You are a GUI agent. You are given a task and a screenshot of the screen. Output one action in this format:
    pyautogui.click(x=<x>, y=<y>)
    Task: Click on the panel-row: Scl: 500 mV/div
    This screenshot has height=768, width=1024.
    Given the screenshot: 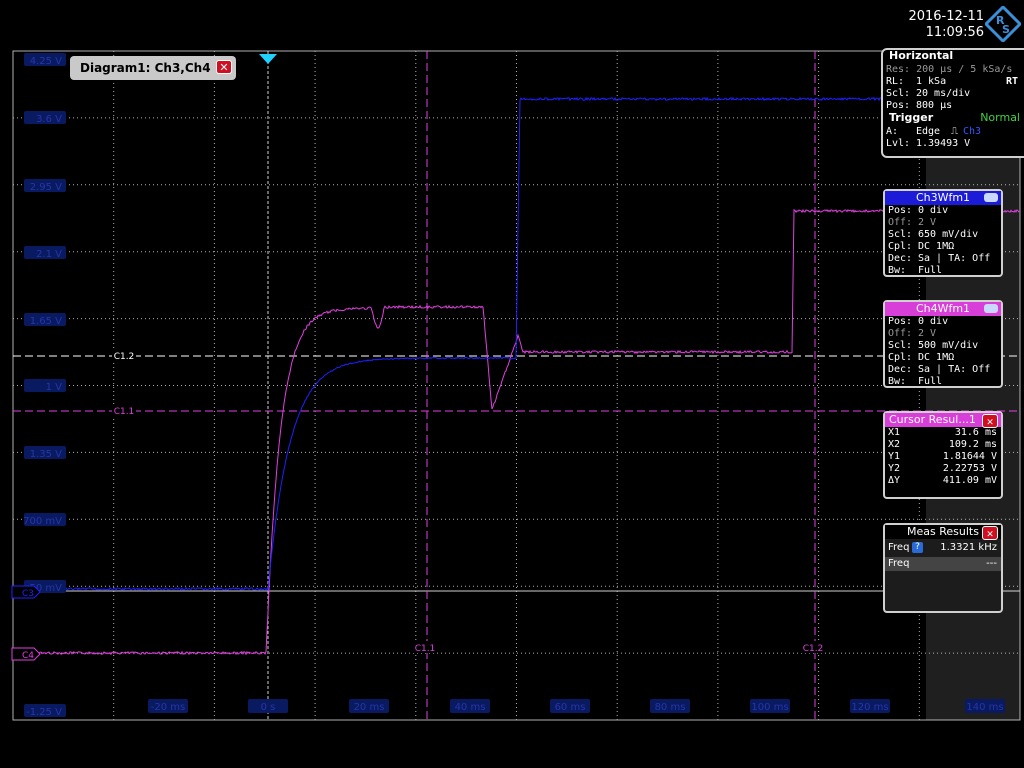 What is the action you would take?
    pyautogui.click(x=933, y=345)
    